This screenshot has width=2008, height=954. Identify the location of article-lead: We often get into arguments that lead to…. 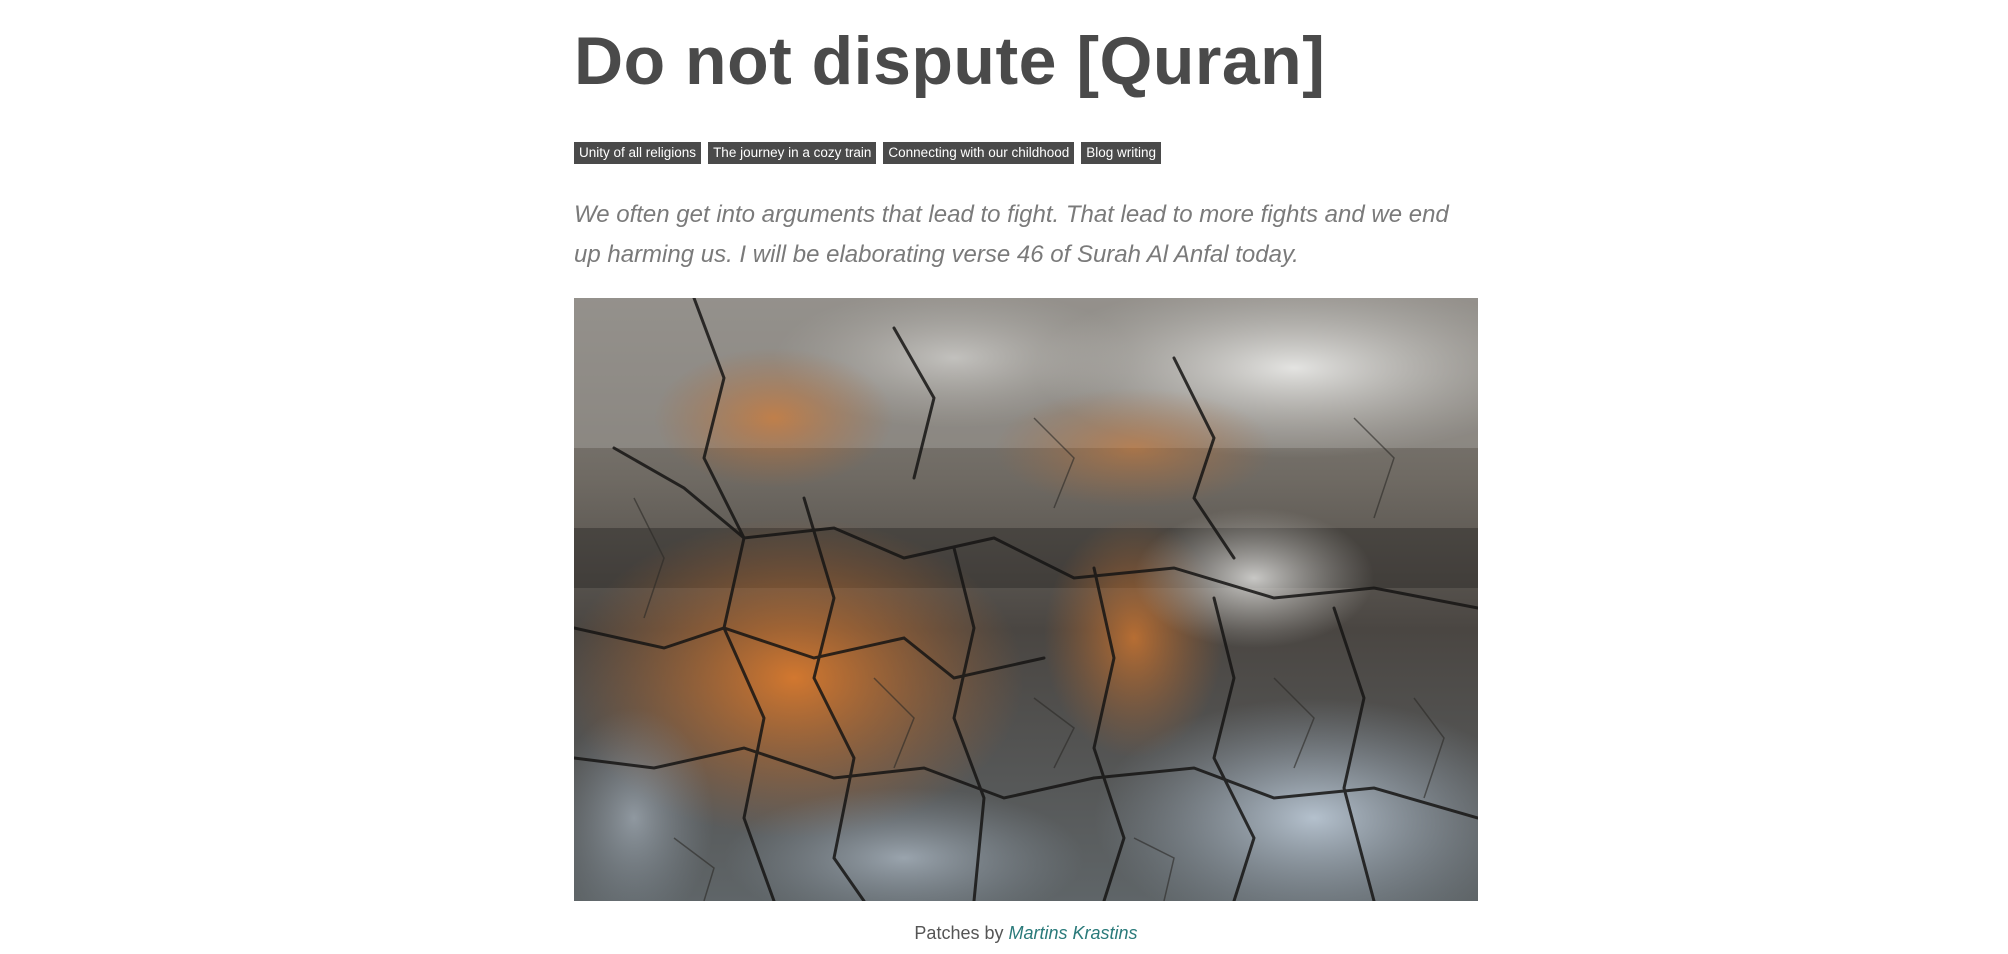
(1011, 234).